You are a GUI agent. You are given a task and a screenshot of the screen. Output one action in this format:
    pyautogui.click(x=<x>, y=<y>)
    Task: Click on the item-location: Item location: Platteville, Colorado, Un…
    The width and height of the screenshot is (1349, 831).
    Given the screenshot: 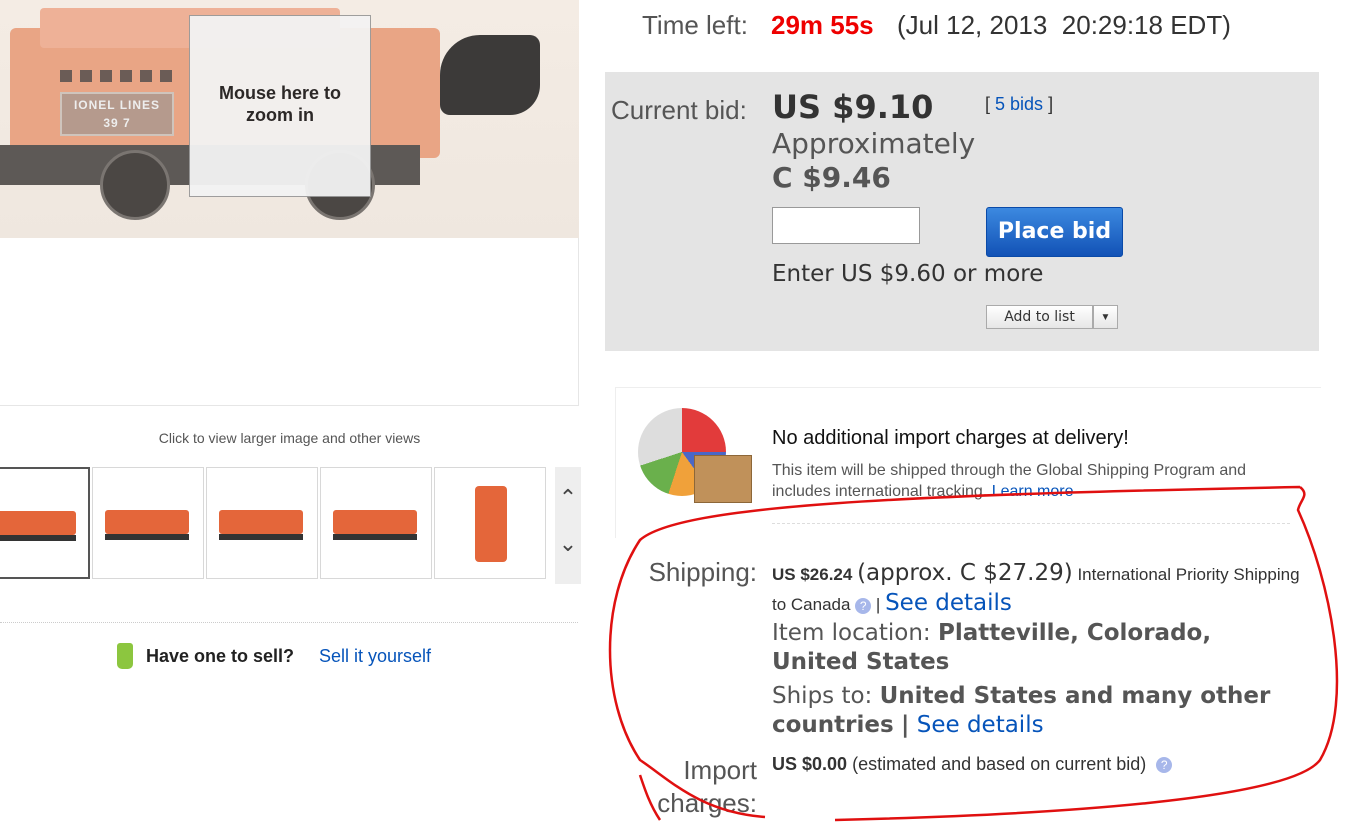 What is the action you would take?
    pyautogui.click(x=1032, y=648)
    